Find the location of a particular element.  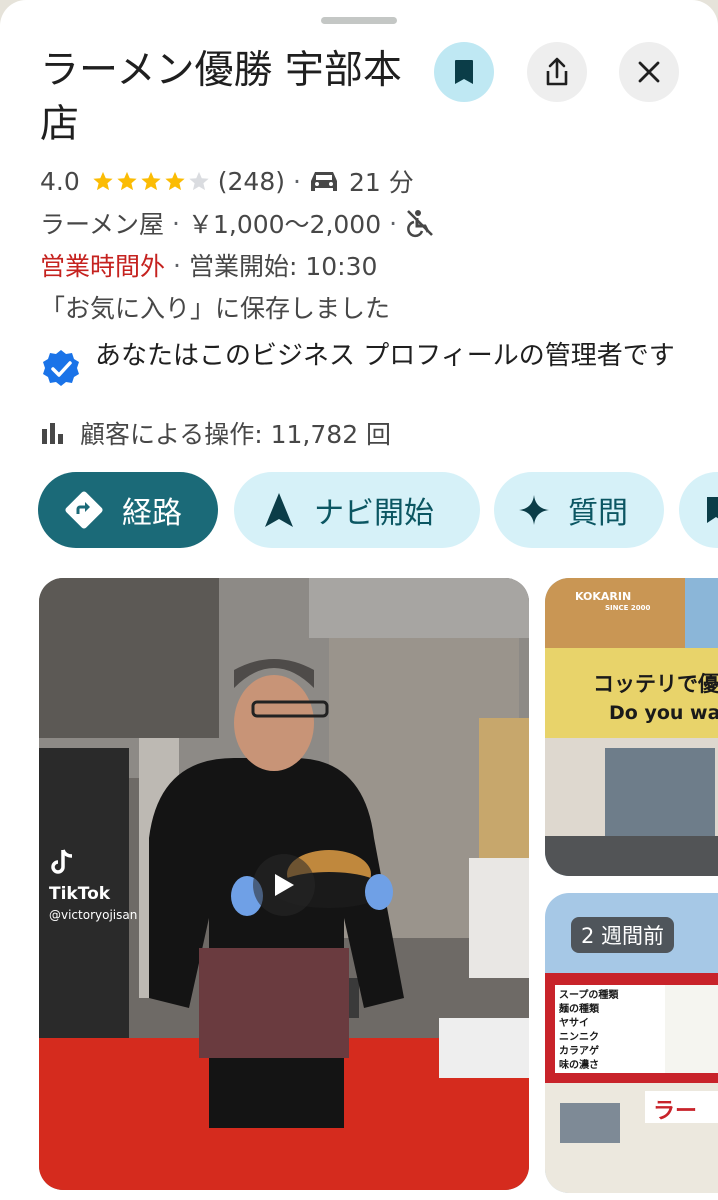

play-icon is located at coordinates (284, 885).